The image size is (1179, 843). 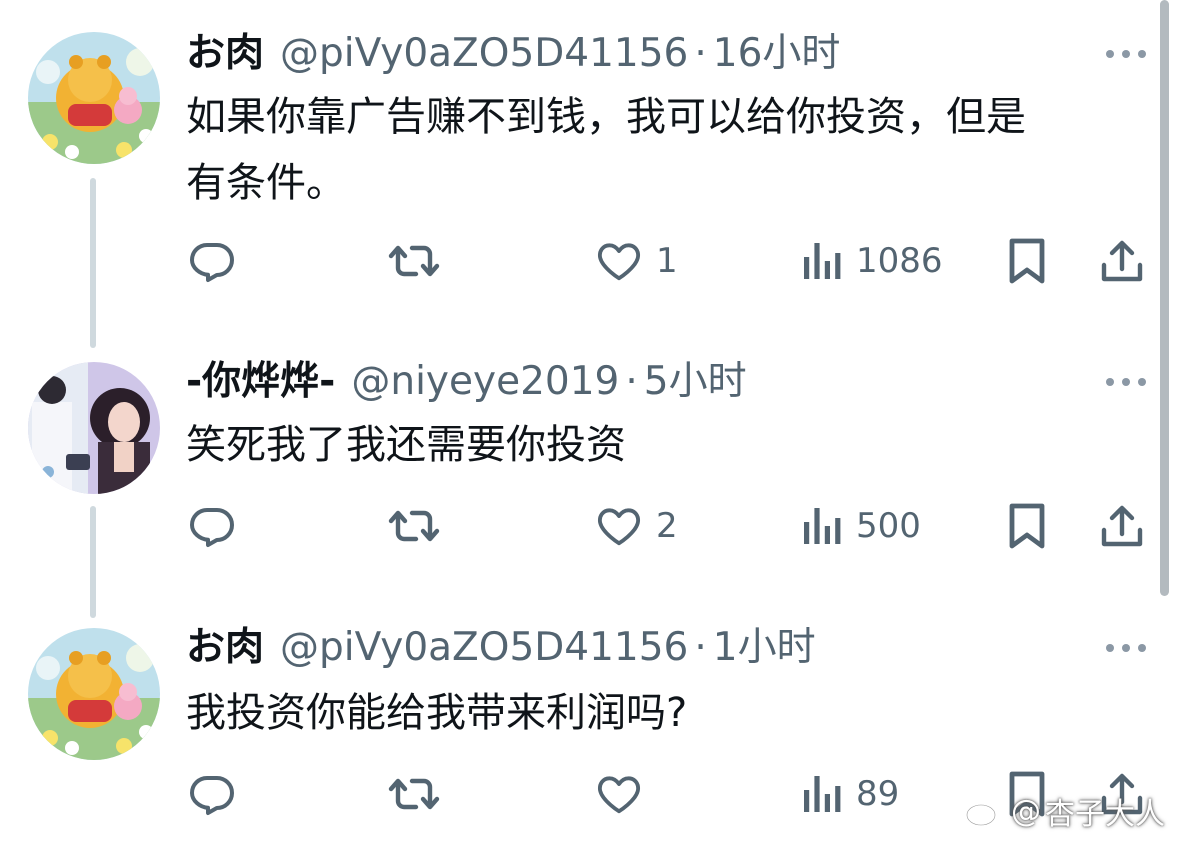 I want to click on timestamp: 5小时, so click(x=695, y=382).